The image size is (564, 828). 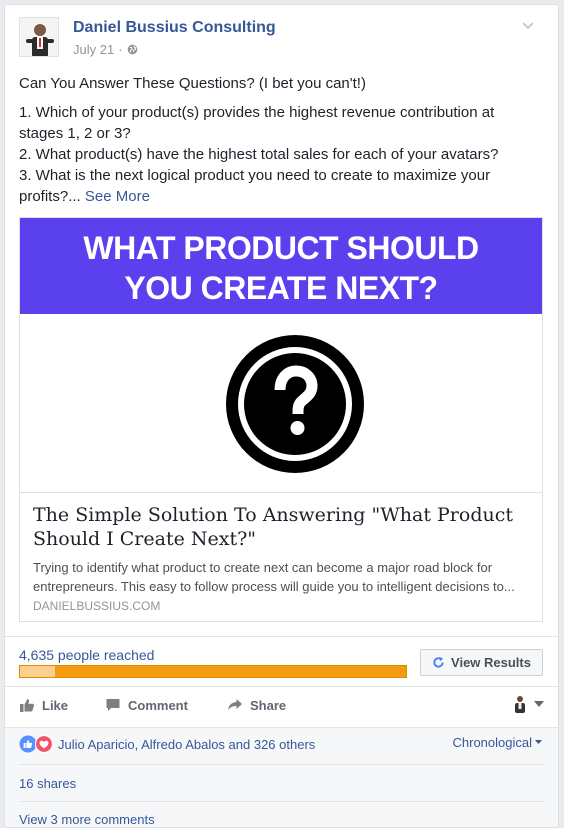 I want to click on reach-bar, so click(x=213, y=671).